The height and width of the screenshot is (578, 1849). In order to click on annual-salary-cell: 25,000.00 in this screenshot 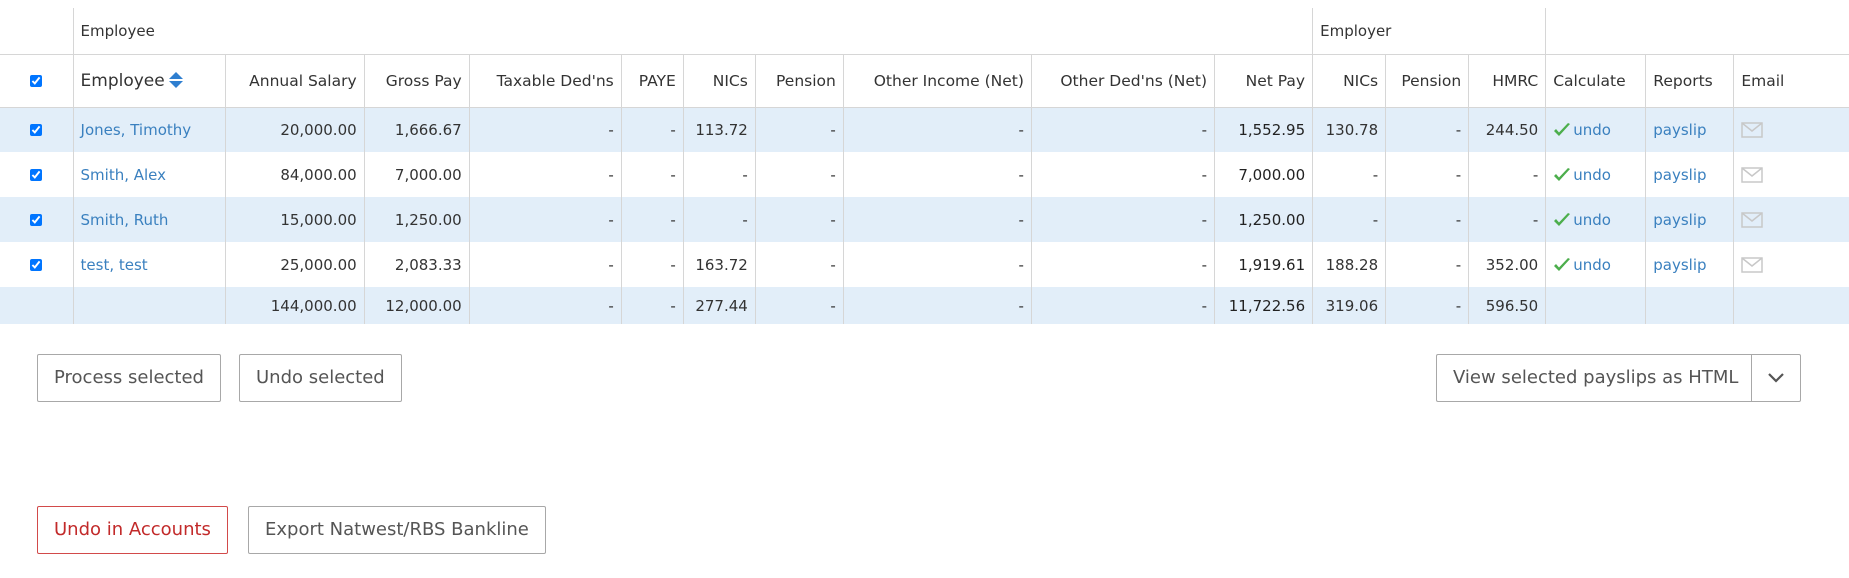, I will do `click(294, 264)`.